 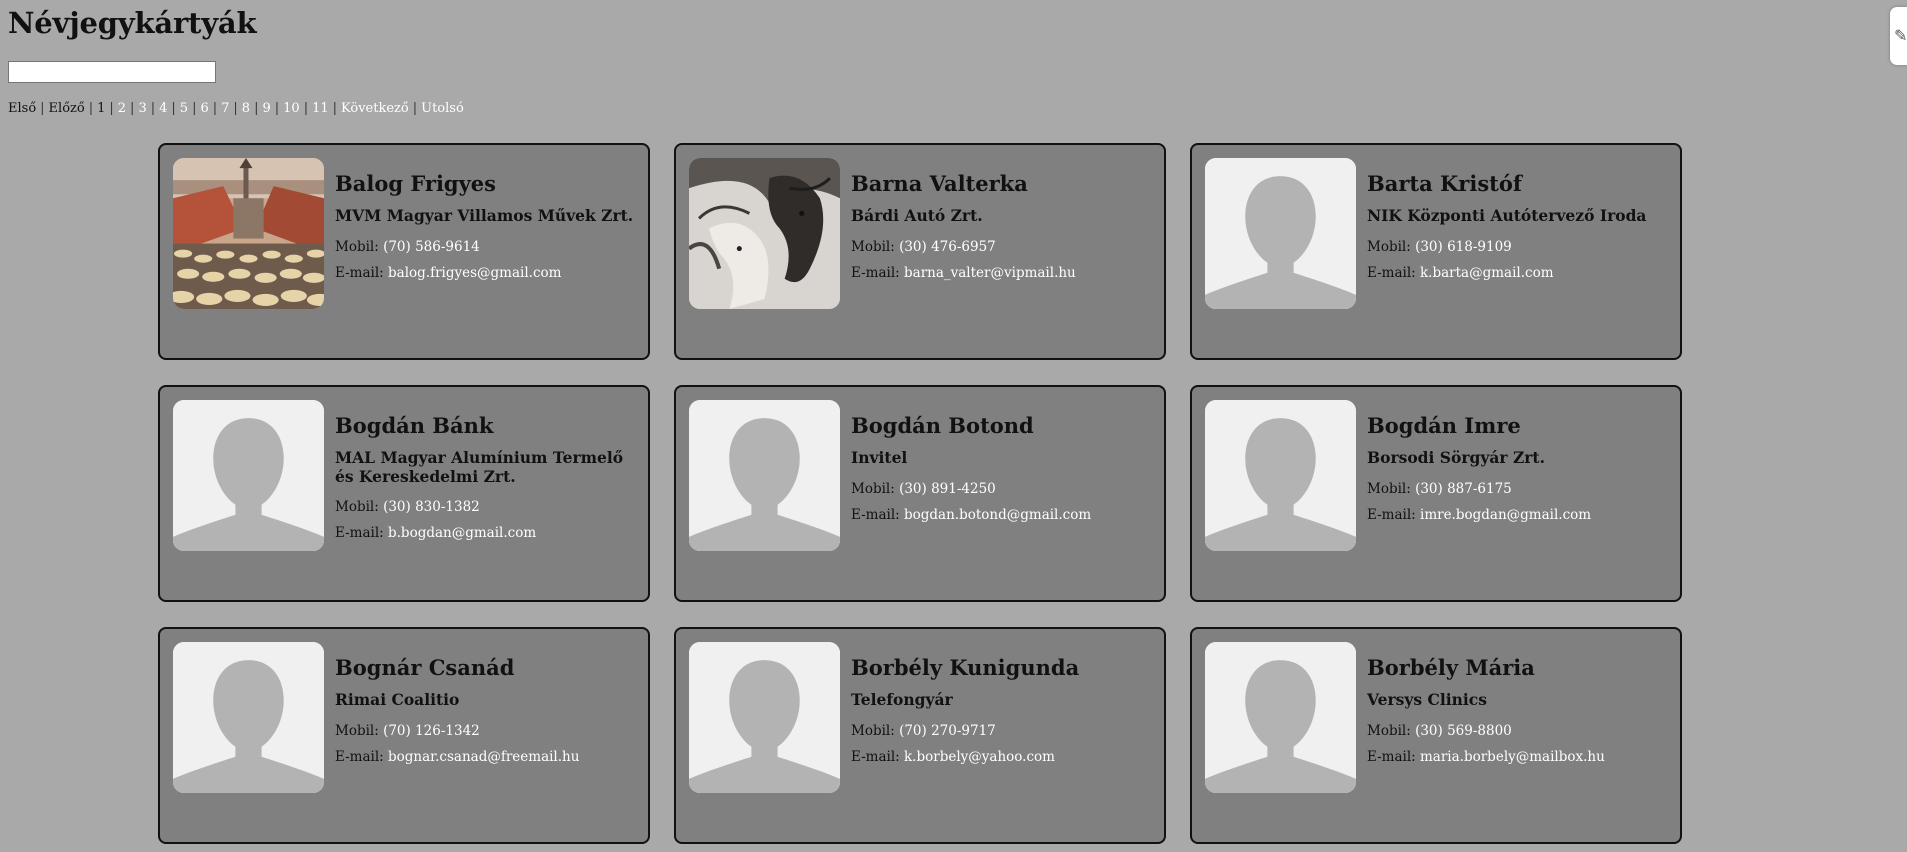 I want to click on contact-name: Bognár Csanád, so click(x=425, y=667).